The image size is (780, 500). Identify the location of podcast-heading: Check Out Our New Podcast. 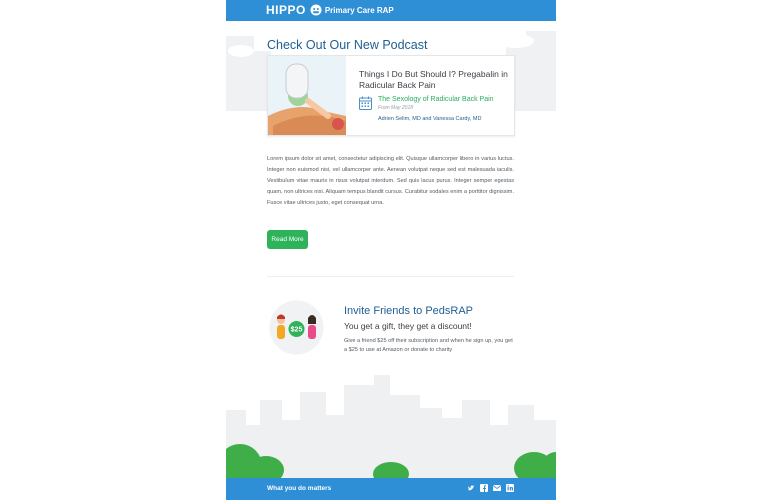
(347, 45).